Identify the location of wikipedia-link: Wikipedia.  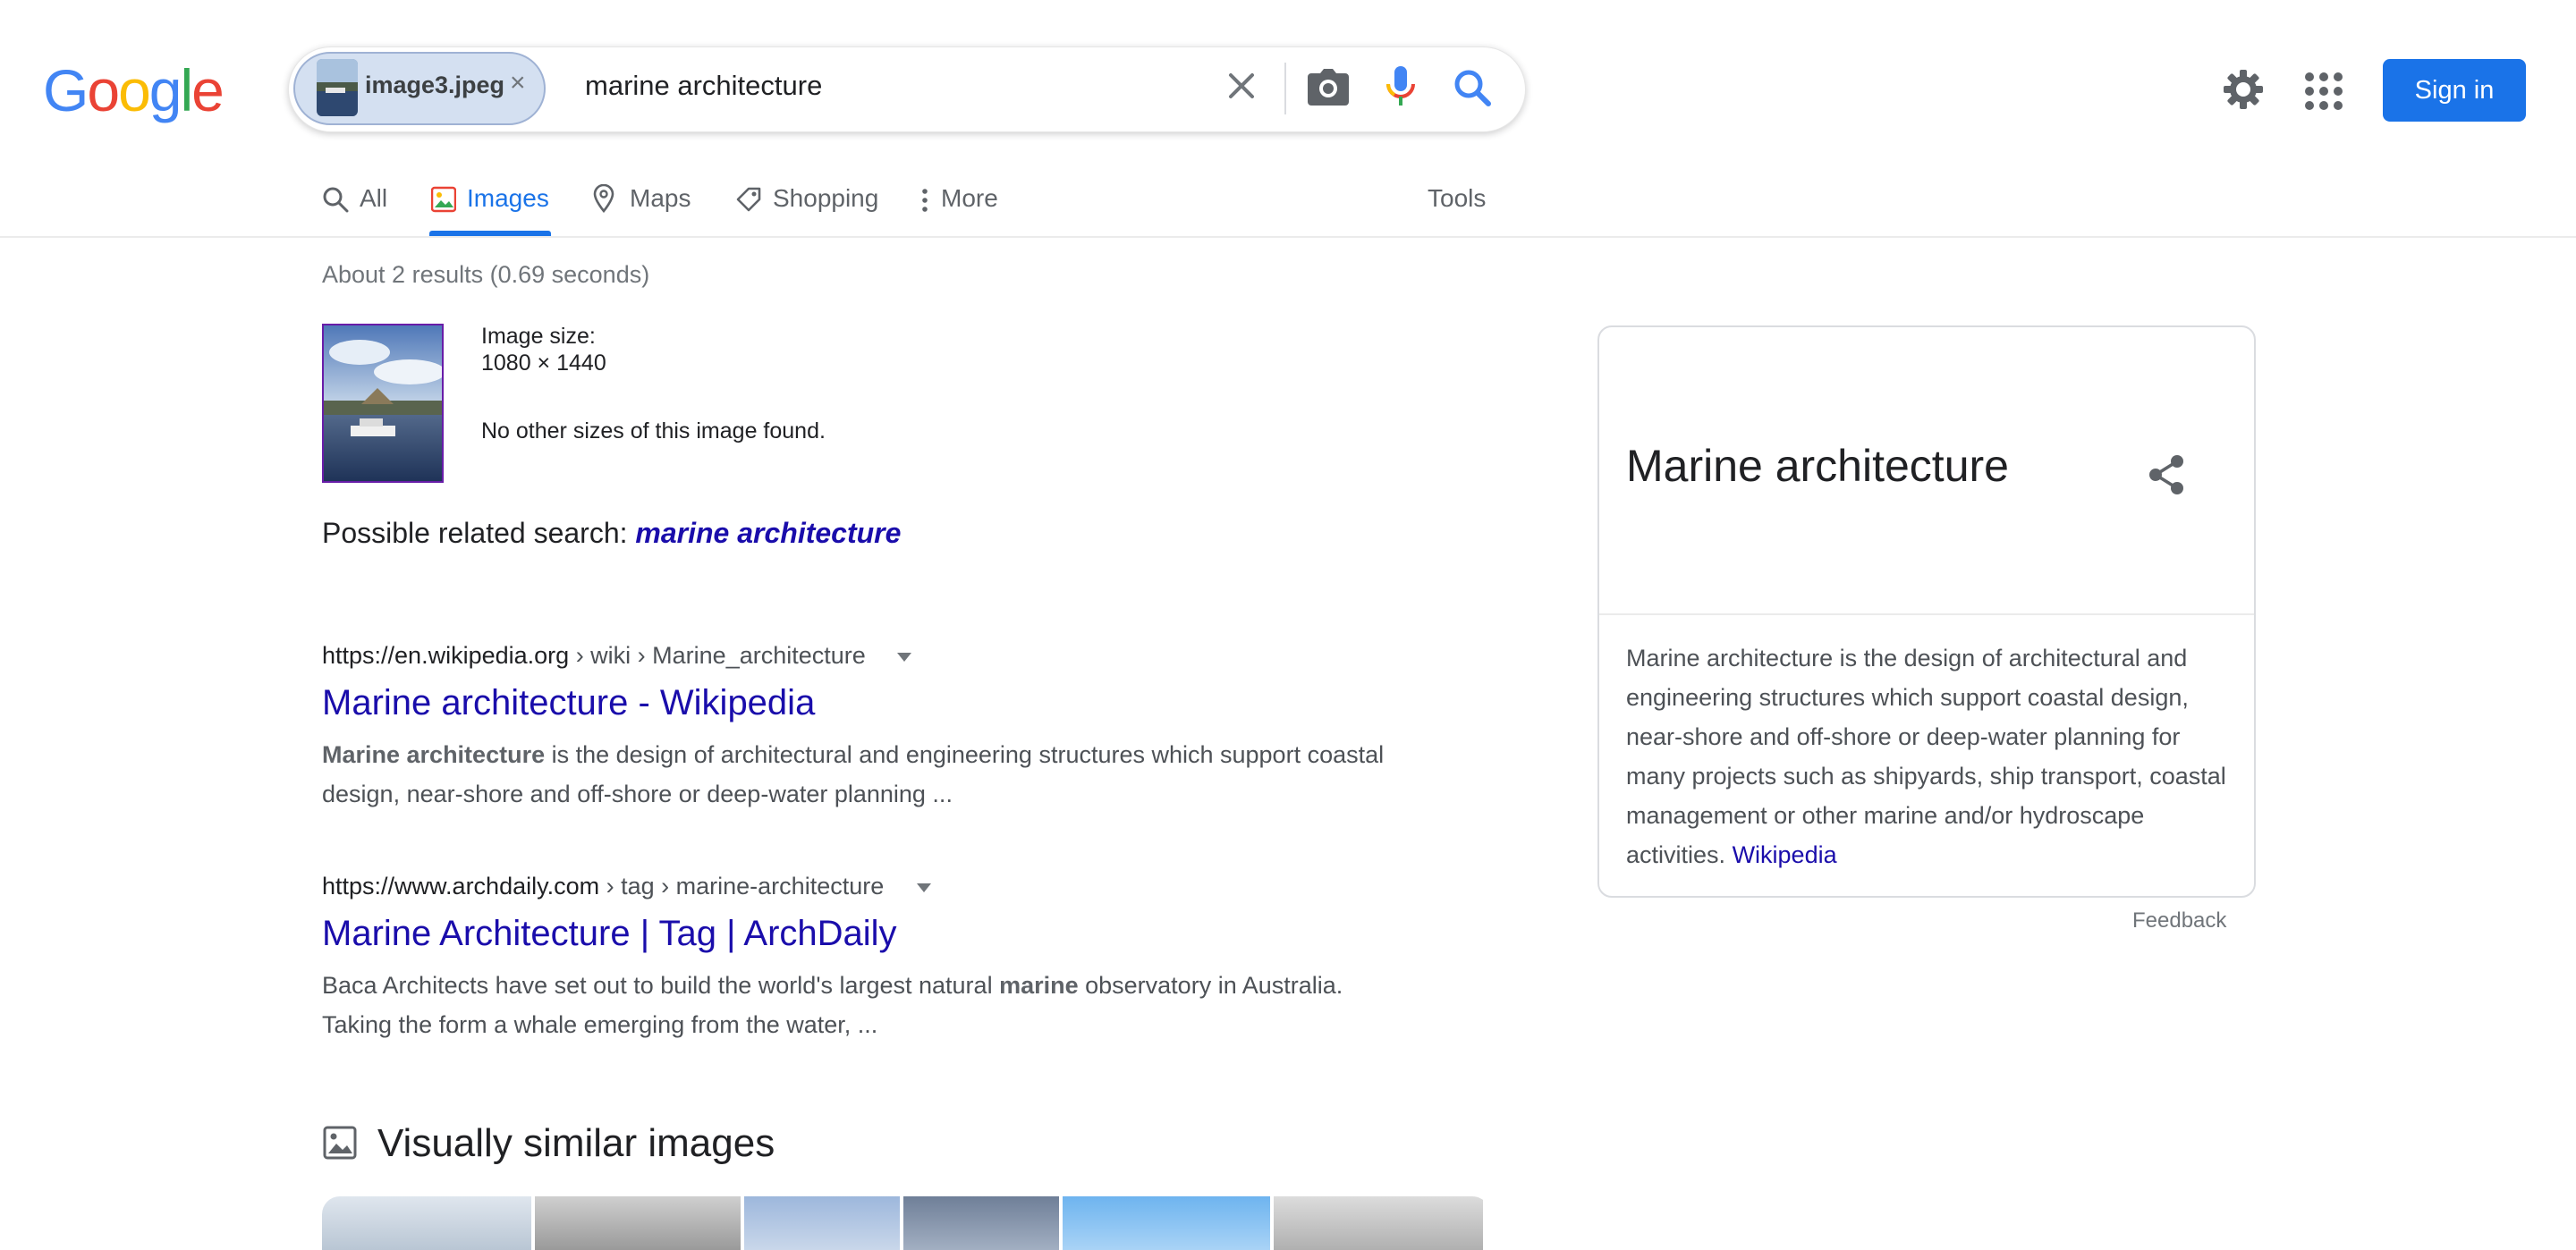
(1785, 854).